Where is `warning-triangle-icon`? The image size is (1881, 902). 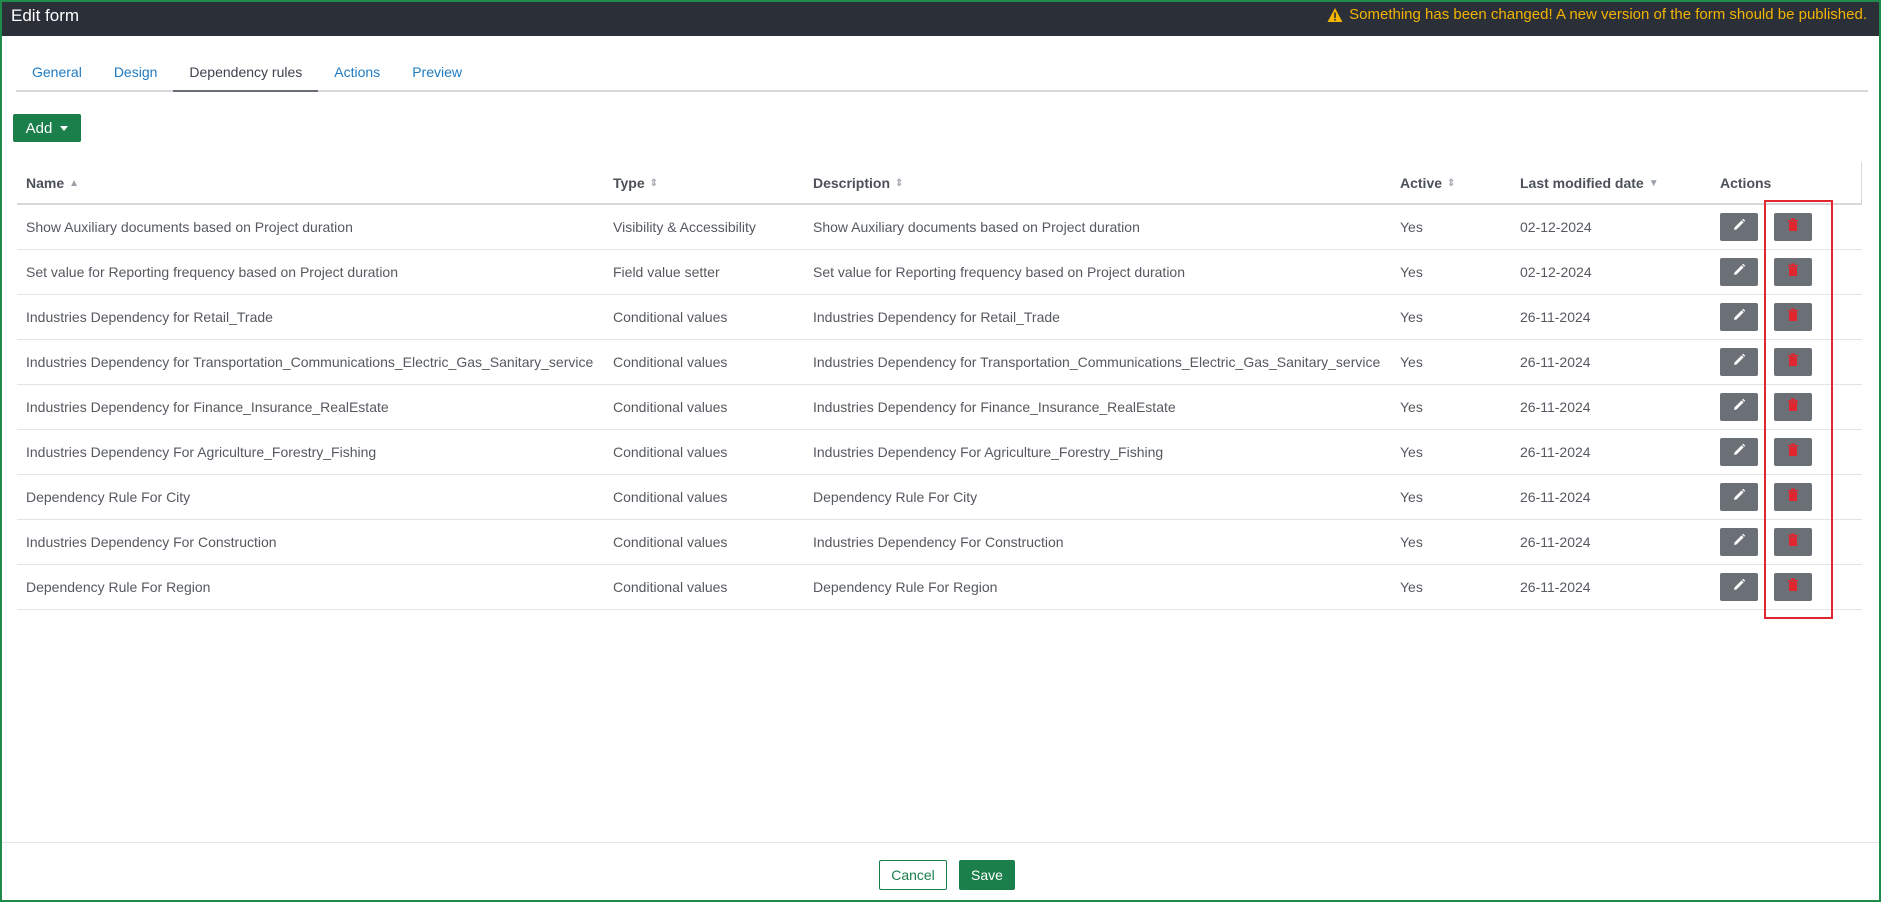 warning-triangle-icon is located at coordinates (1335, 14).